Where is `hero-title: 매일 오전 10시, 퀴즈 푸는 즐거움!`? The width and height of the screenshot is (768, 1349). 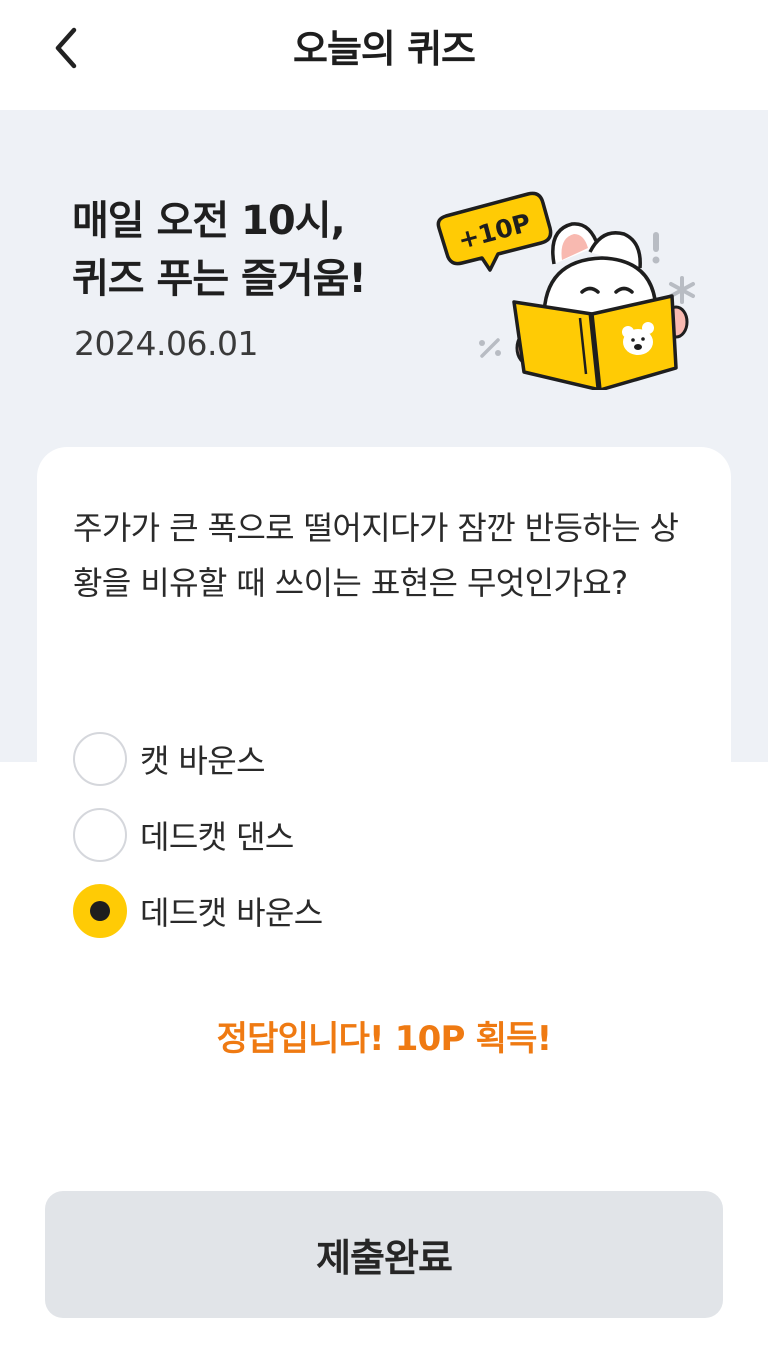 hero-title: 매일 오전 10시, 퀴즈 푸는 즐거움! is located at coordinates (252, 250).